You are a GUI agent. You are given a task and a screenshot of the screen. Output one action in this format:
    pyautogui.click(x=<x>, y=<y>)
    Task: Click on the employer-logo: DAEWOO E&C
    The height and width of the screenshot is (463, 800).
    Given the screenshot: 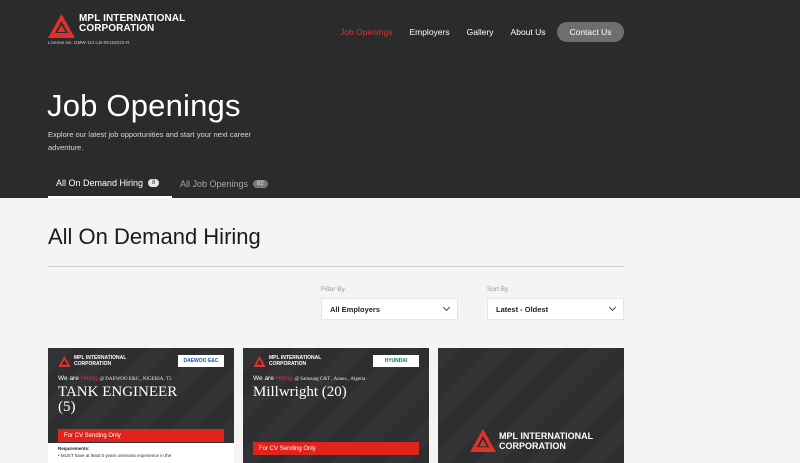 What is the action you would take?
    pyautogui.click(x=201, y=361)
    